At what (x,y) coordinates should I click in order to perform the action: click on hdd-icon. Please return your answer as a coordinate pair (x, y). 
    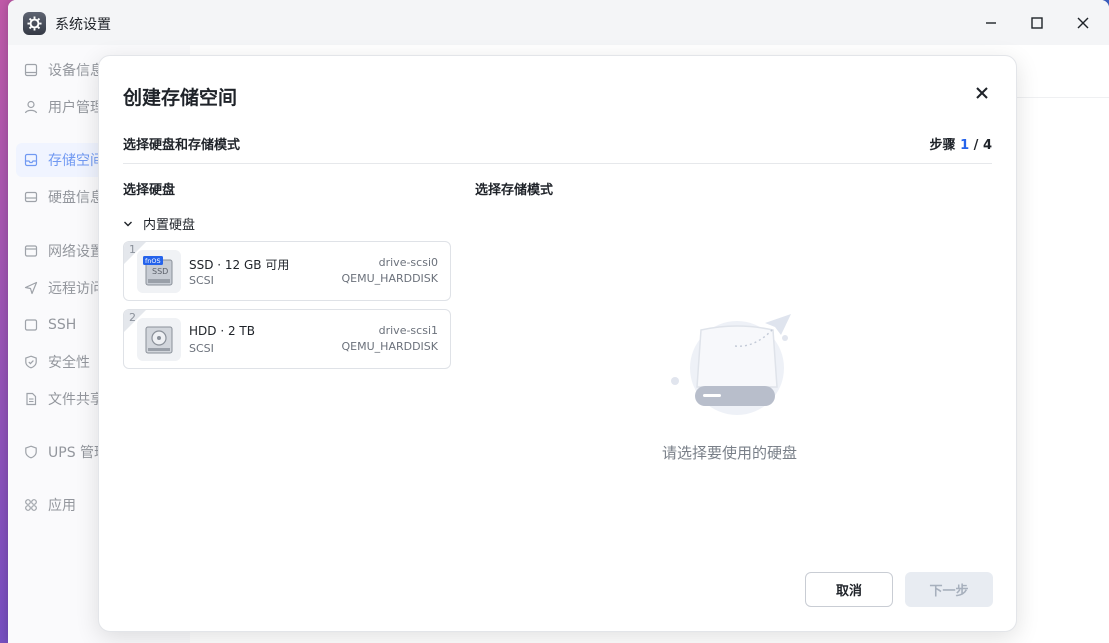
    Looking at the image, I should click on (159, 339).